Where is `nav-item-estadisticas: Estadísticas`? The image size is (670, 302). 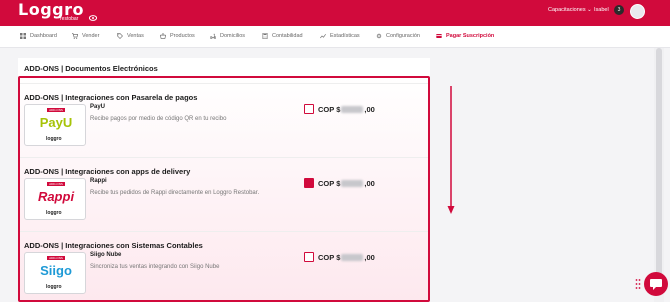
nav-item-estadisticas: Estadísticas is located at coordinates (340, 36).